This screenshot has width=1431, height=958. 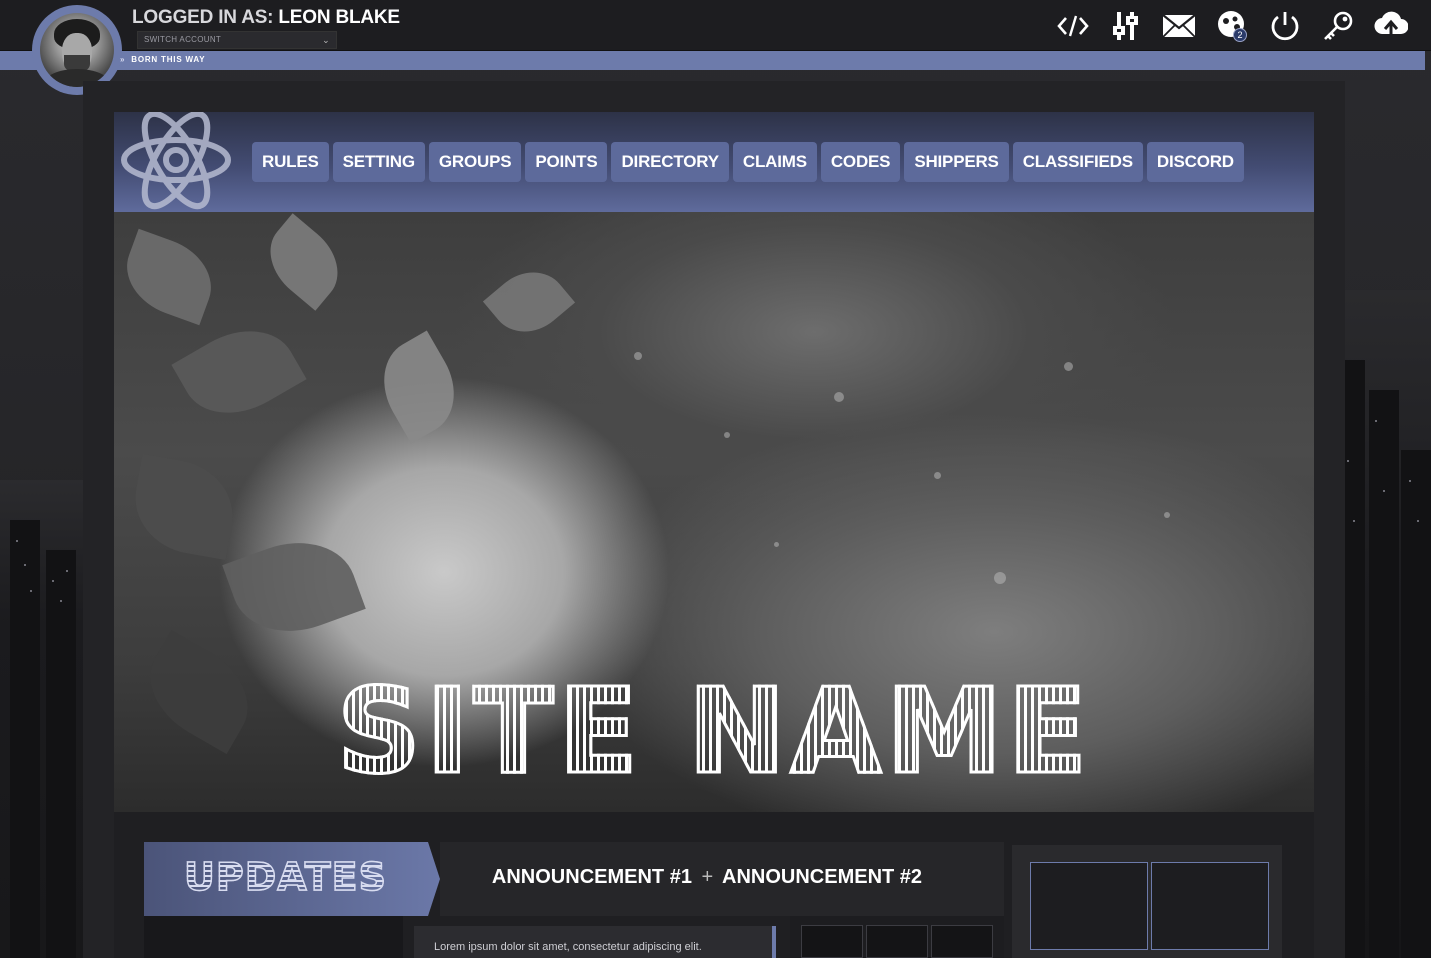 What do you see at coordinates (273, 937) in the screenshot?
I see `updates-sidebar` at bounding box center [273, 937].